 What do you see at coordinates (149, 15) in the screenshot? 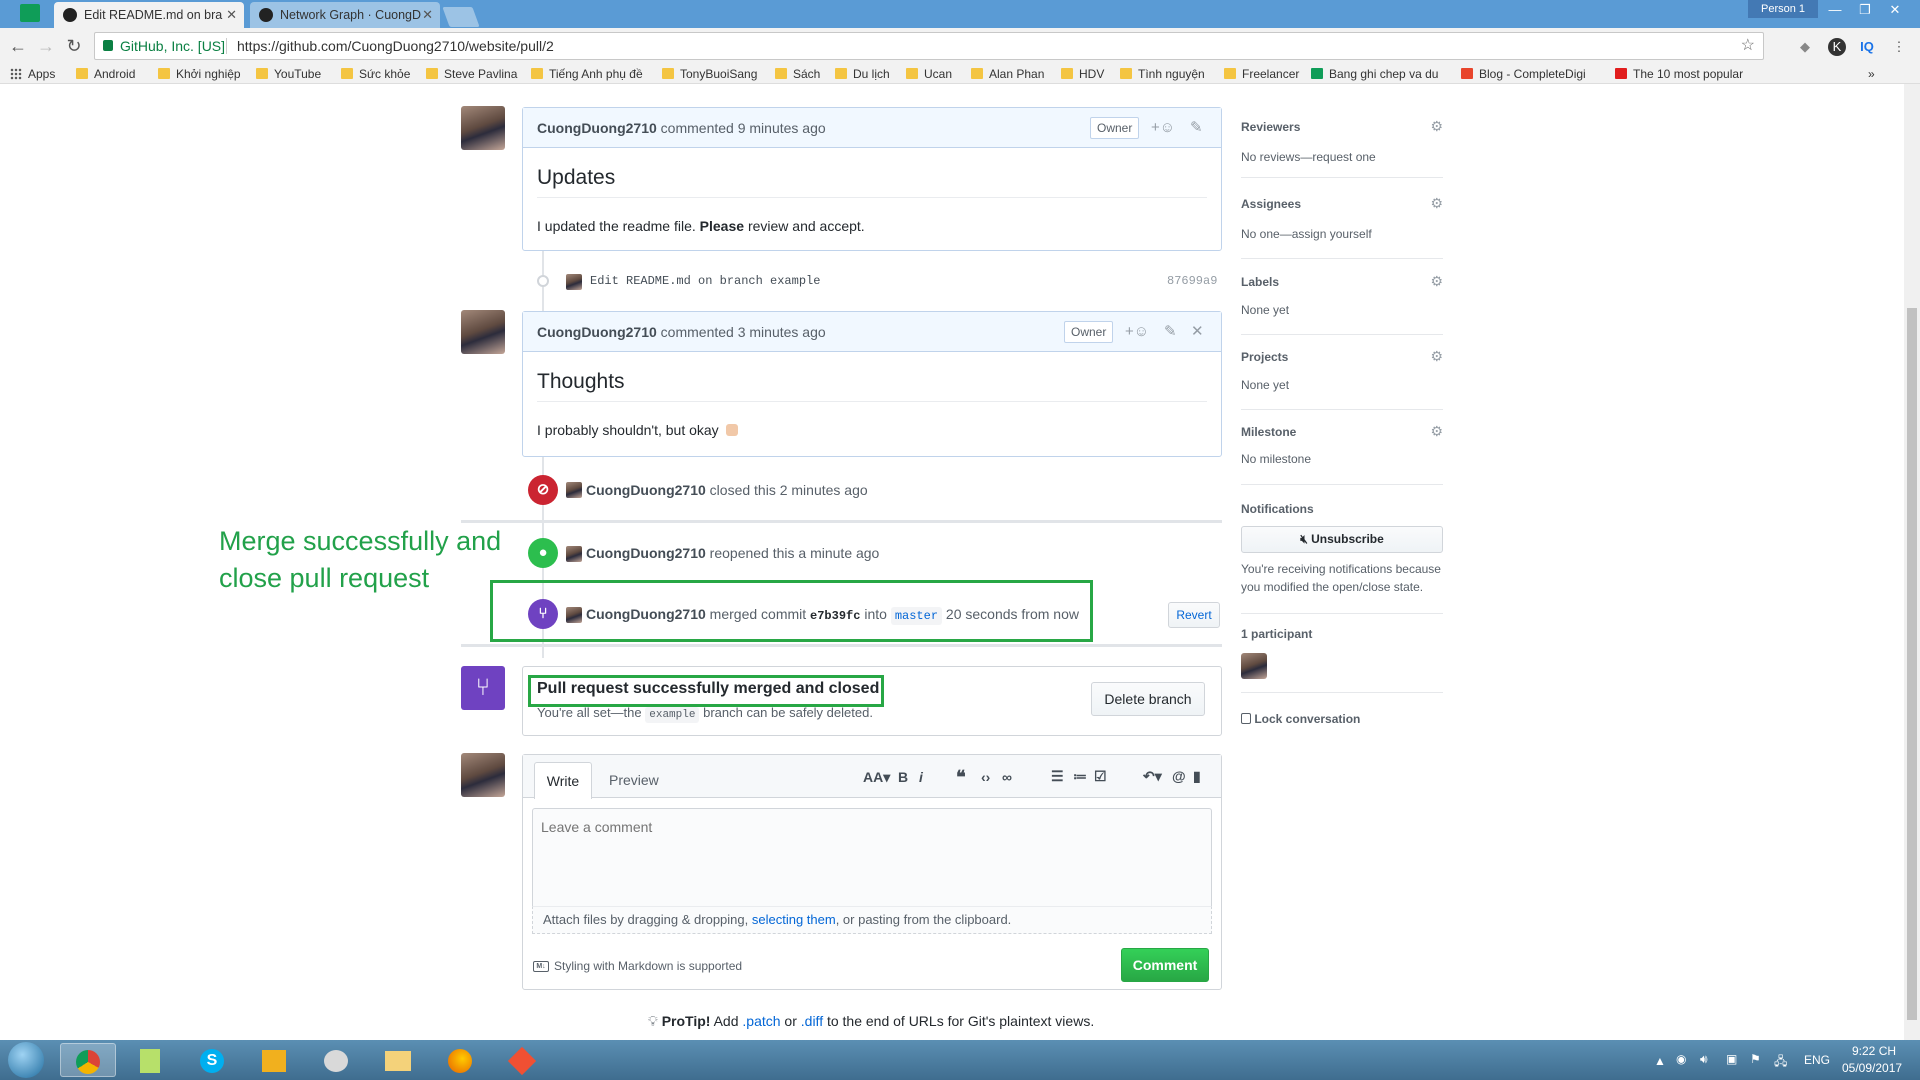
I see `tab-edit-readme: Edit README.md on bra ✕` at bounding box center [149, 15].